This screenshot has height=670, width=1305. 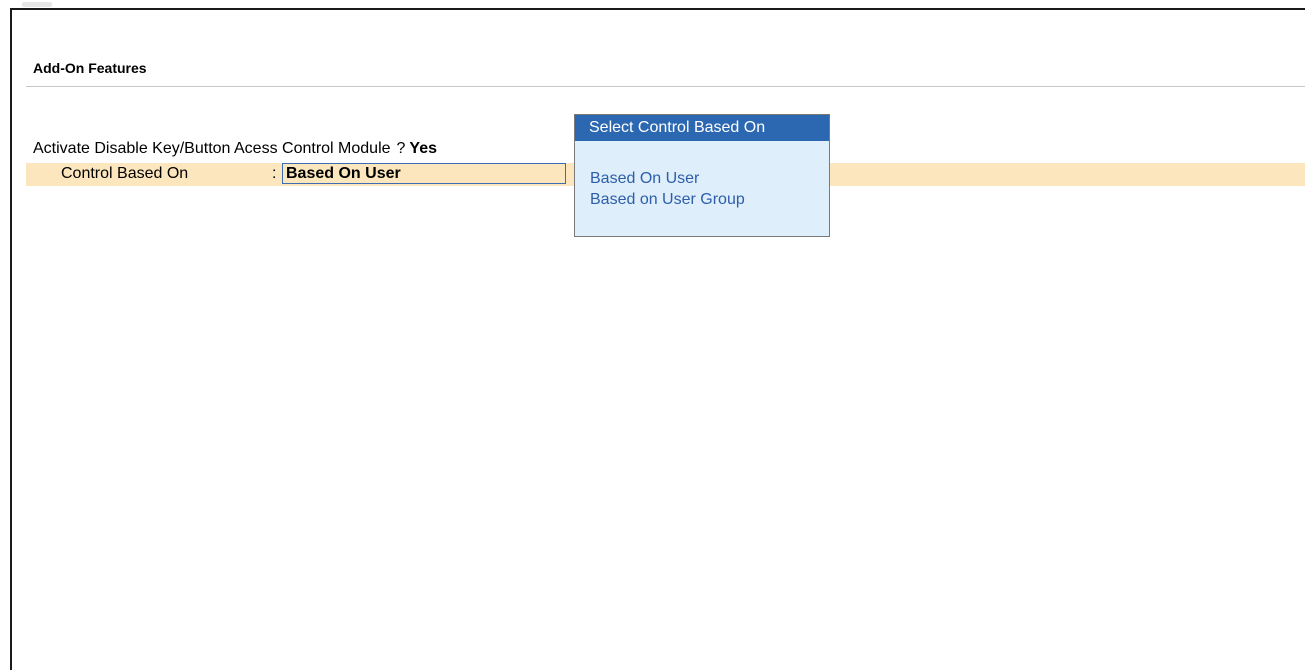 I want to click on popup-option-based-on-user-group: Based on User Group, so click(x=667, y=199).